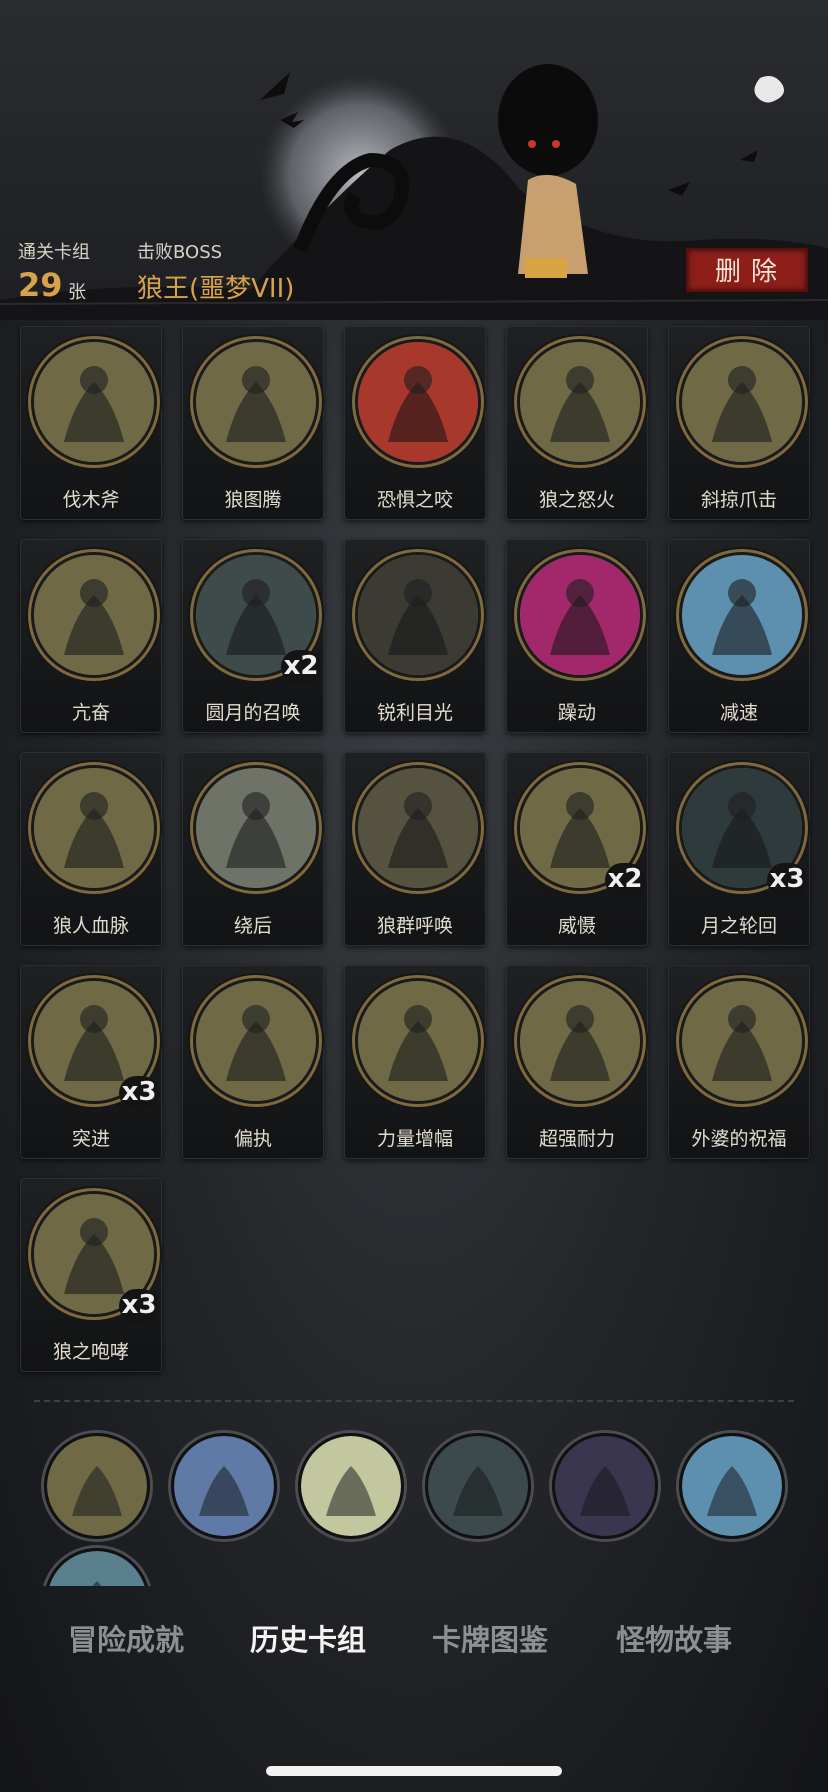 The width and height of the screenshot is (828, 1792). I want to click on deck-card: 躁动, so click(577, 636).